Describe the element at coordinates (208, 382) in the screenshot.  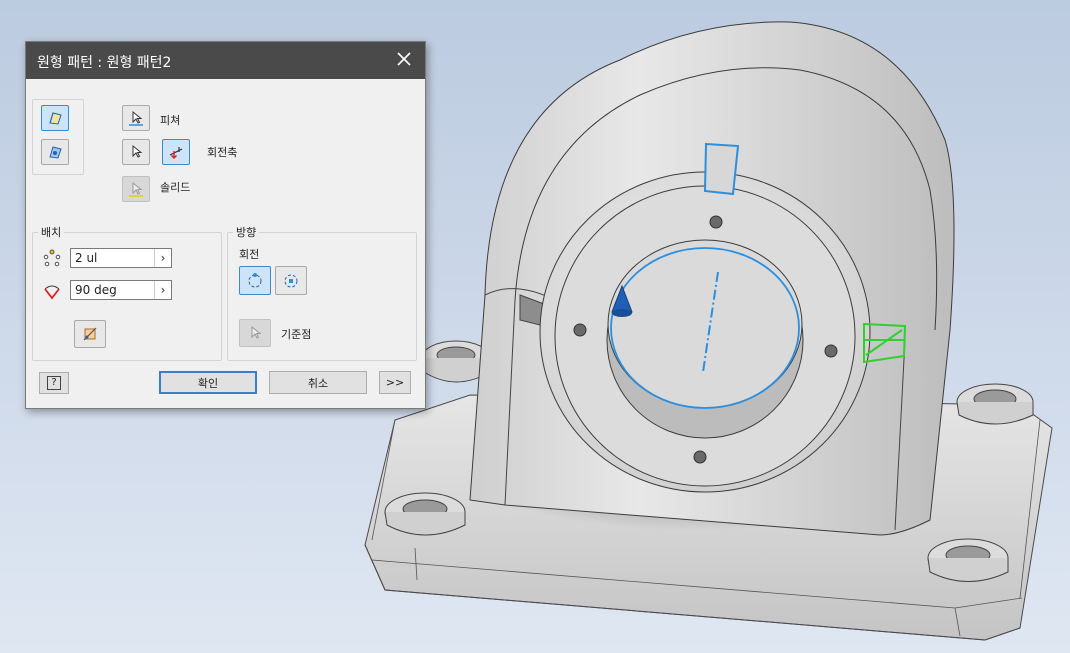
I see `ok-button: 확인` at that location.